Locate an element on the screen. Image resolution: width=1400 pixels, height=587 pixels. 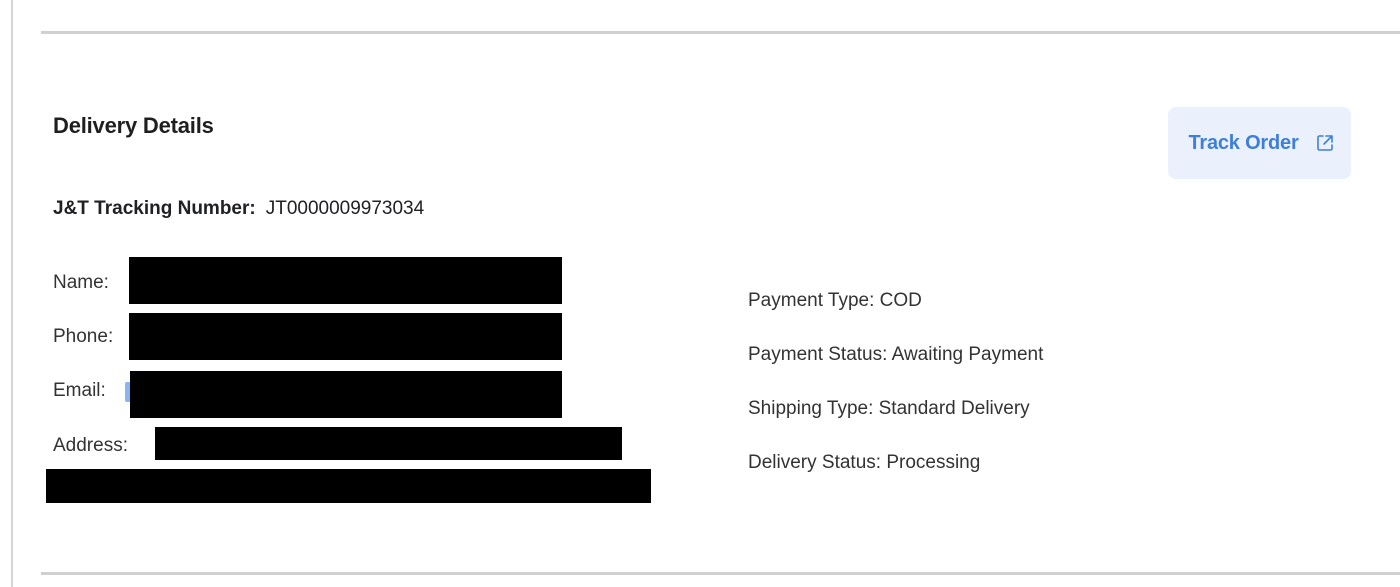
redacted-phone is located at coordinates (345, 336).